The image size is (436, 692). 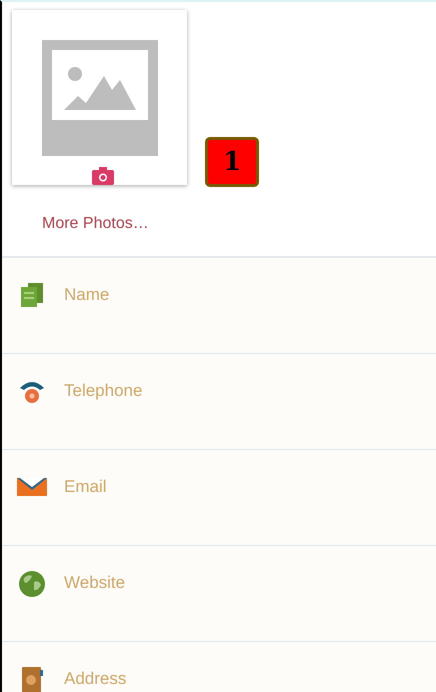 What do you see at coordinates (32, 584) in the screenshot?
I see `globe-icon` at bounding box center [32, 584].